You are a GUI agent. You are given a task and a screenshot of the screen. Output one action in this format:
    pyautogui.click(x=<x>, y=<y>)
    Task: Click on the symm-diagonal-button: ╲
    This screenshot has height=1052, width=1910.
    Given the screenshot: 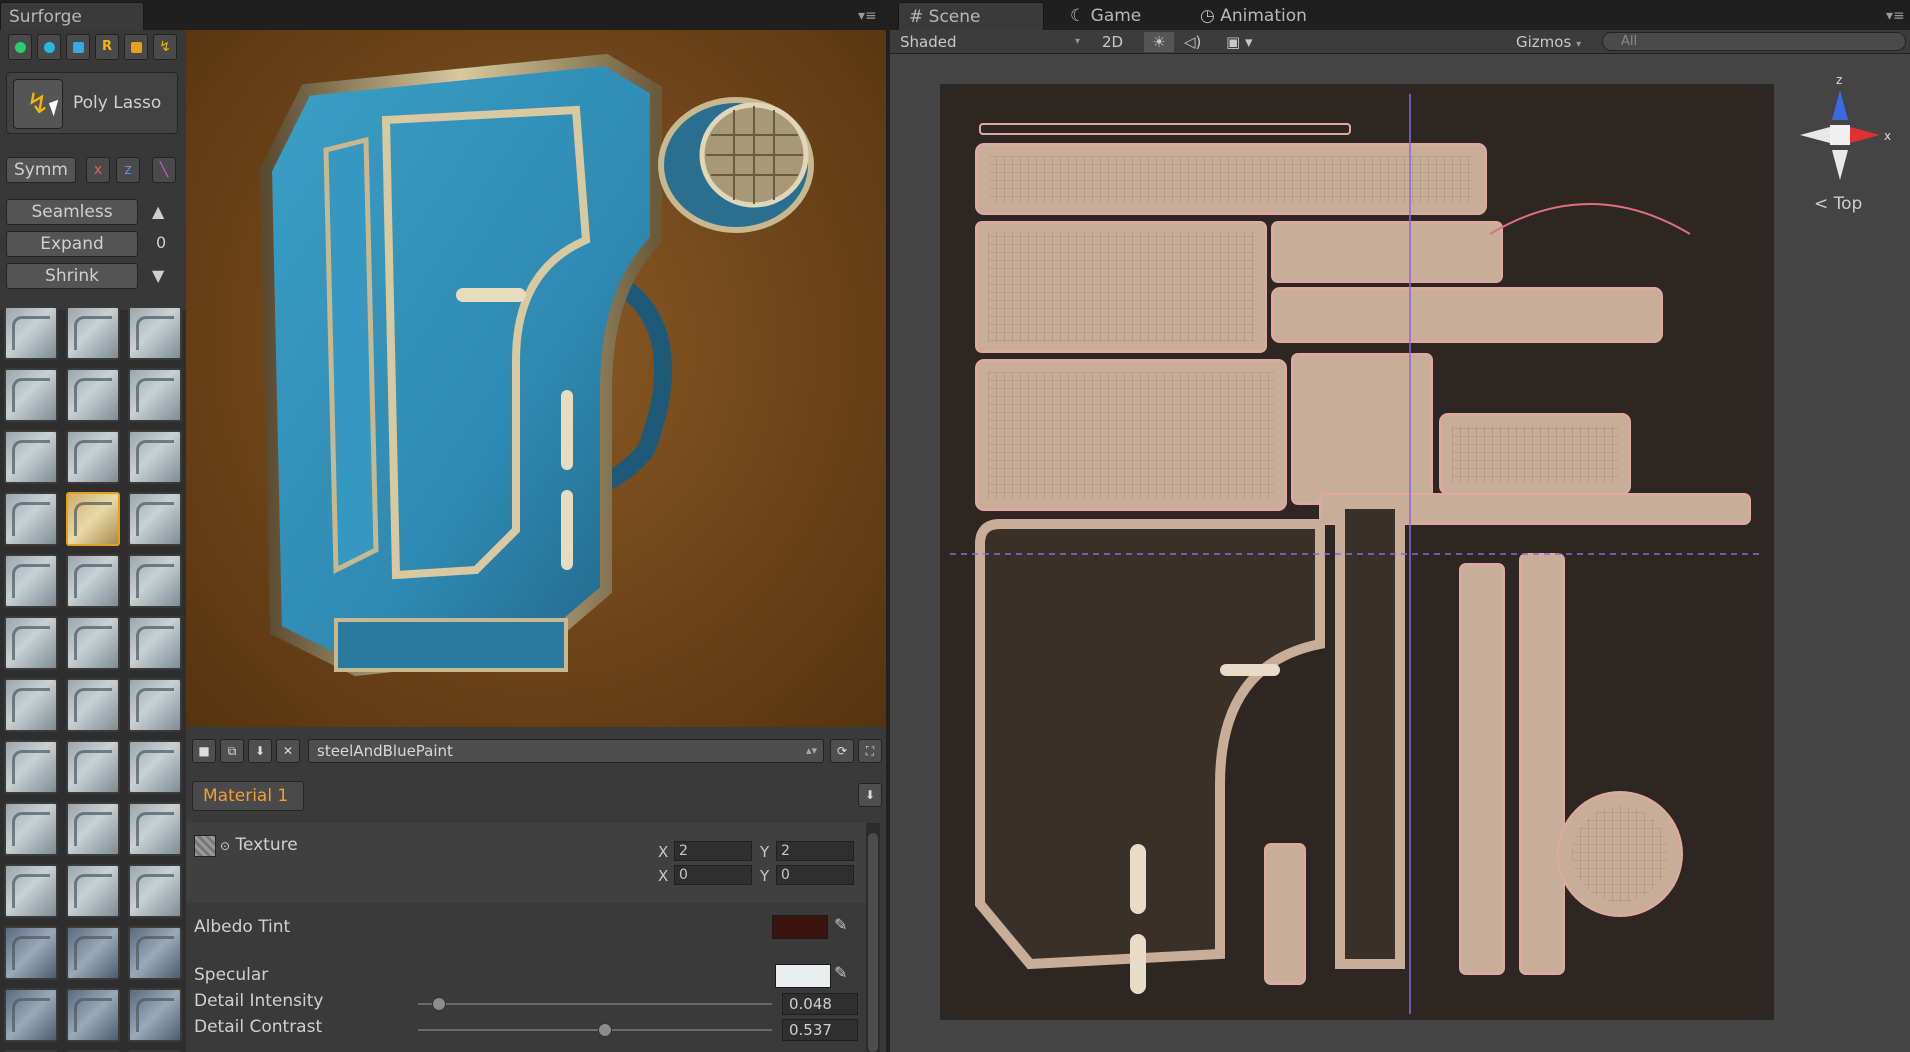 What is the action you would take?
    pyautogui.click(x=164, y=170)
    